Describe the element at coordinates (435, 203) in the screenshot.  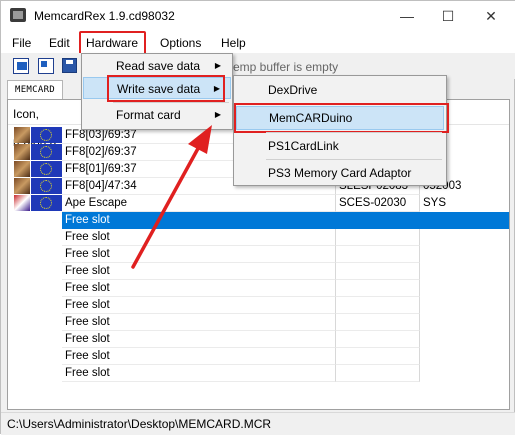
I see `row-region: SYS` at that location.